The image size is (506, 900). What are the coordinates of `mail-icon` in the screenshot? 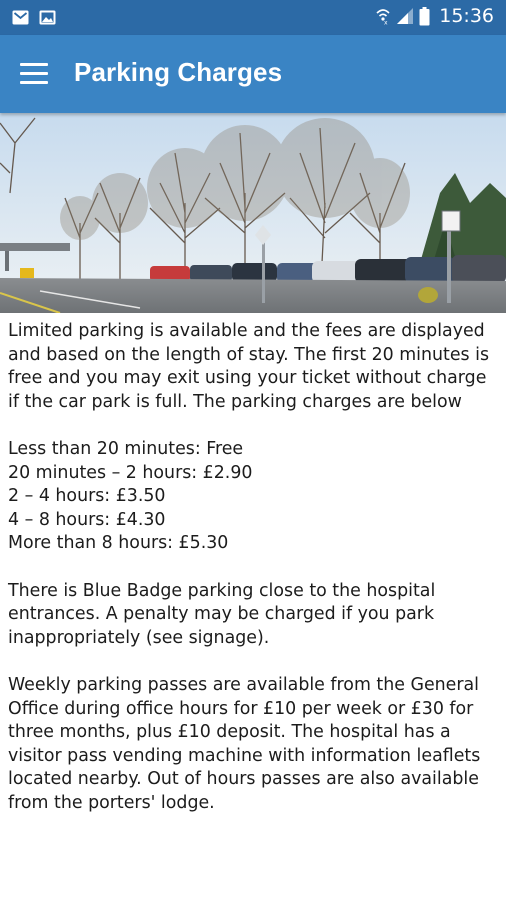 It's located at (20, 17).